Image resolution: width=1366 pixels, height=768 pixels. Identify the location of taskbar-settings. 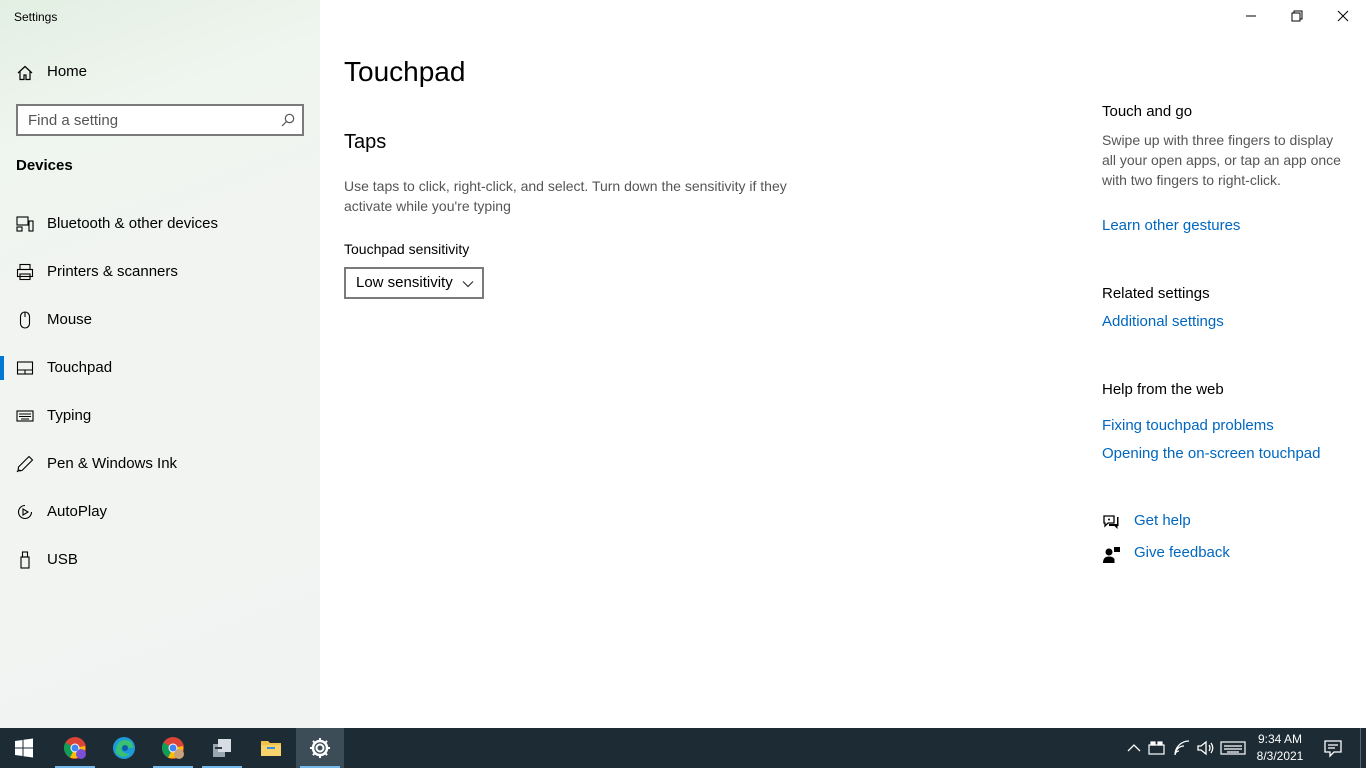
(320, 748).